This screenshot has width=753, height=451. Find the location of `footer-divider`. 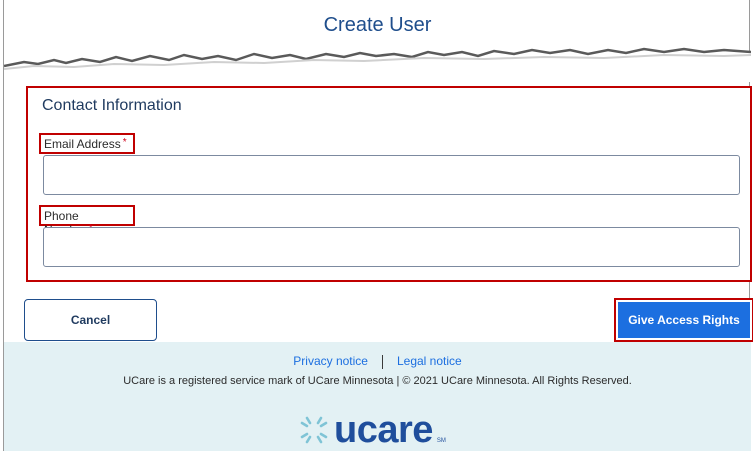

footer-divider is located at coordinates (382, 361).